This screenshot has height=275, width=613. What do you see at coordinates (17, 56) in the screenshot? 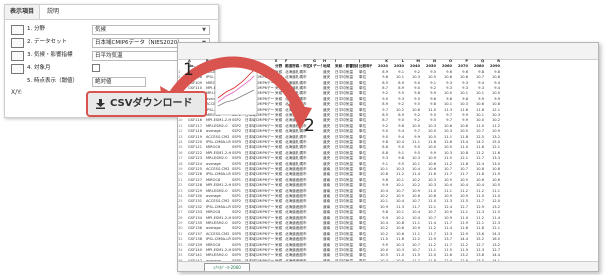
I see `indicator-icon` at bounding box center [17, 56].